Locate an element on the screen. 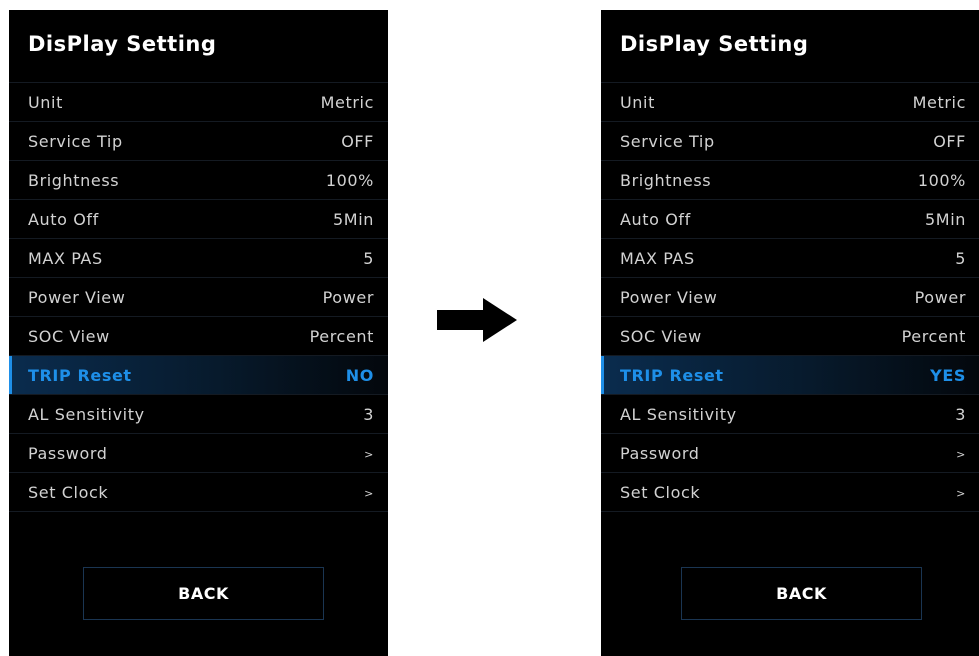  right-arrow-icon is located at coordinates (477, 320).